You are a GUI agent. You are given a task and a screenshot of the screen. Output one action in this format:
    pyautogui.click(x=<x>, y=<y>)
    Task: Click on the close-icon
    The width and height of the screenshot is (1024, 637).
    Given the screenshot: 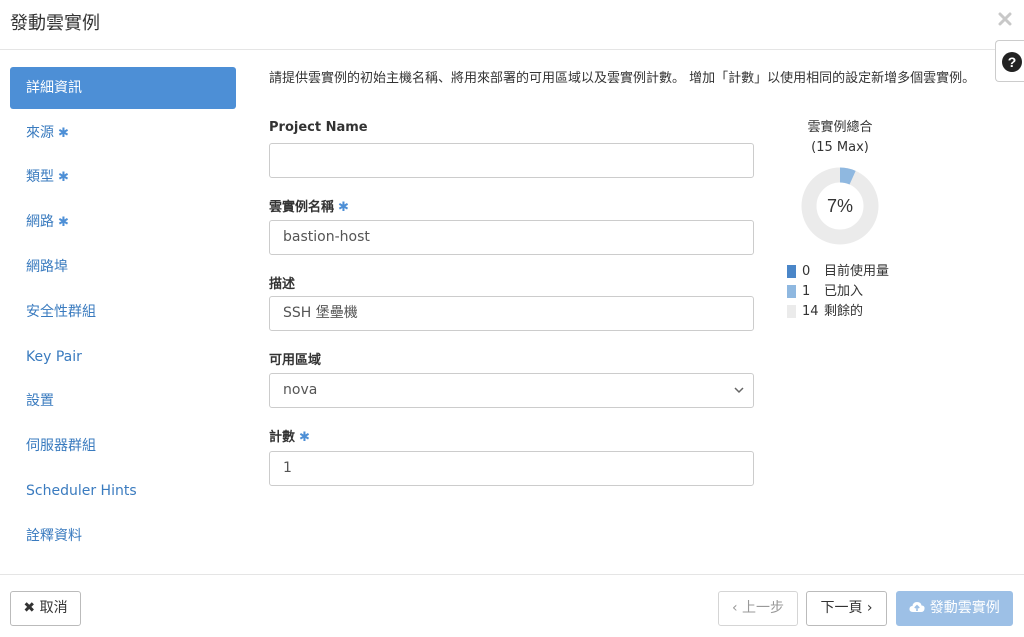 What is the action you would take?
    pyautogui.click(x=1005, y=19)
    